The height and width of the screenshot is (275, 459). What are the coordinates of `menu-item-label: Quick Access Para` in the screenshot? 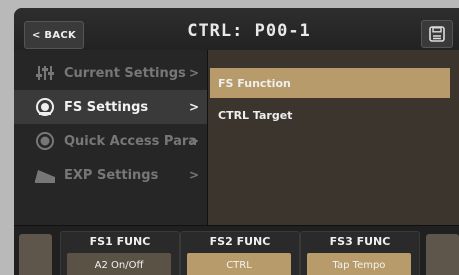 It's located at (131, 141).